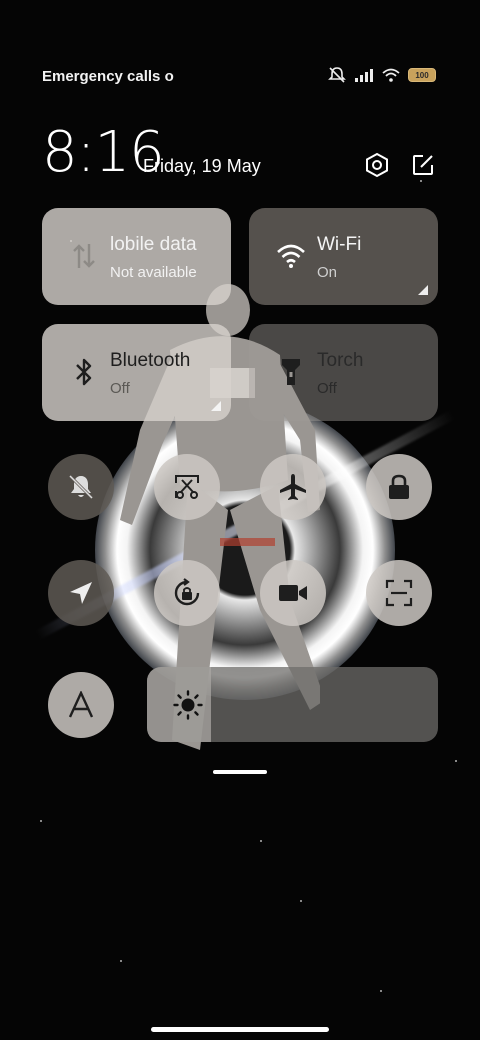 This screenshot has height=1040, width=480. I want to click on screen-record-toggle, so click(293, 593).